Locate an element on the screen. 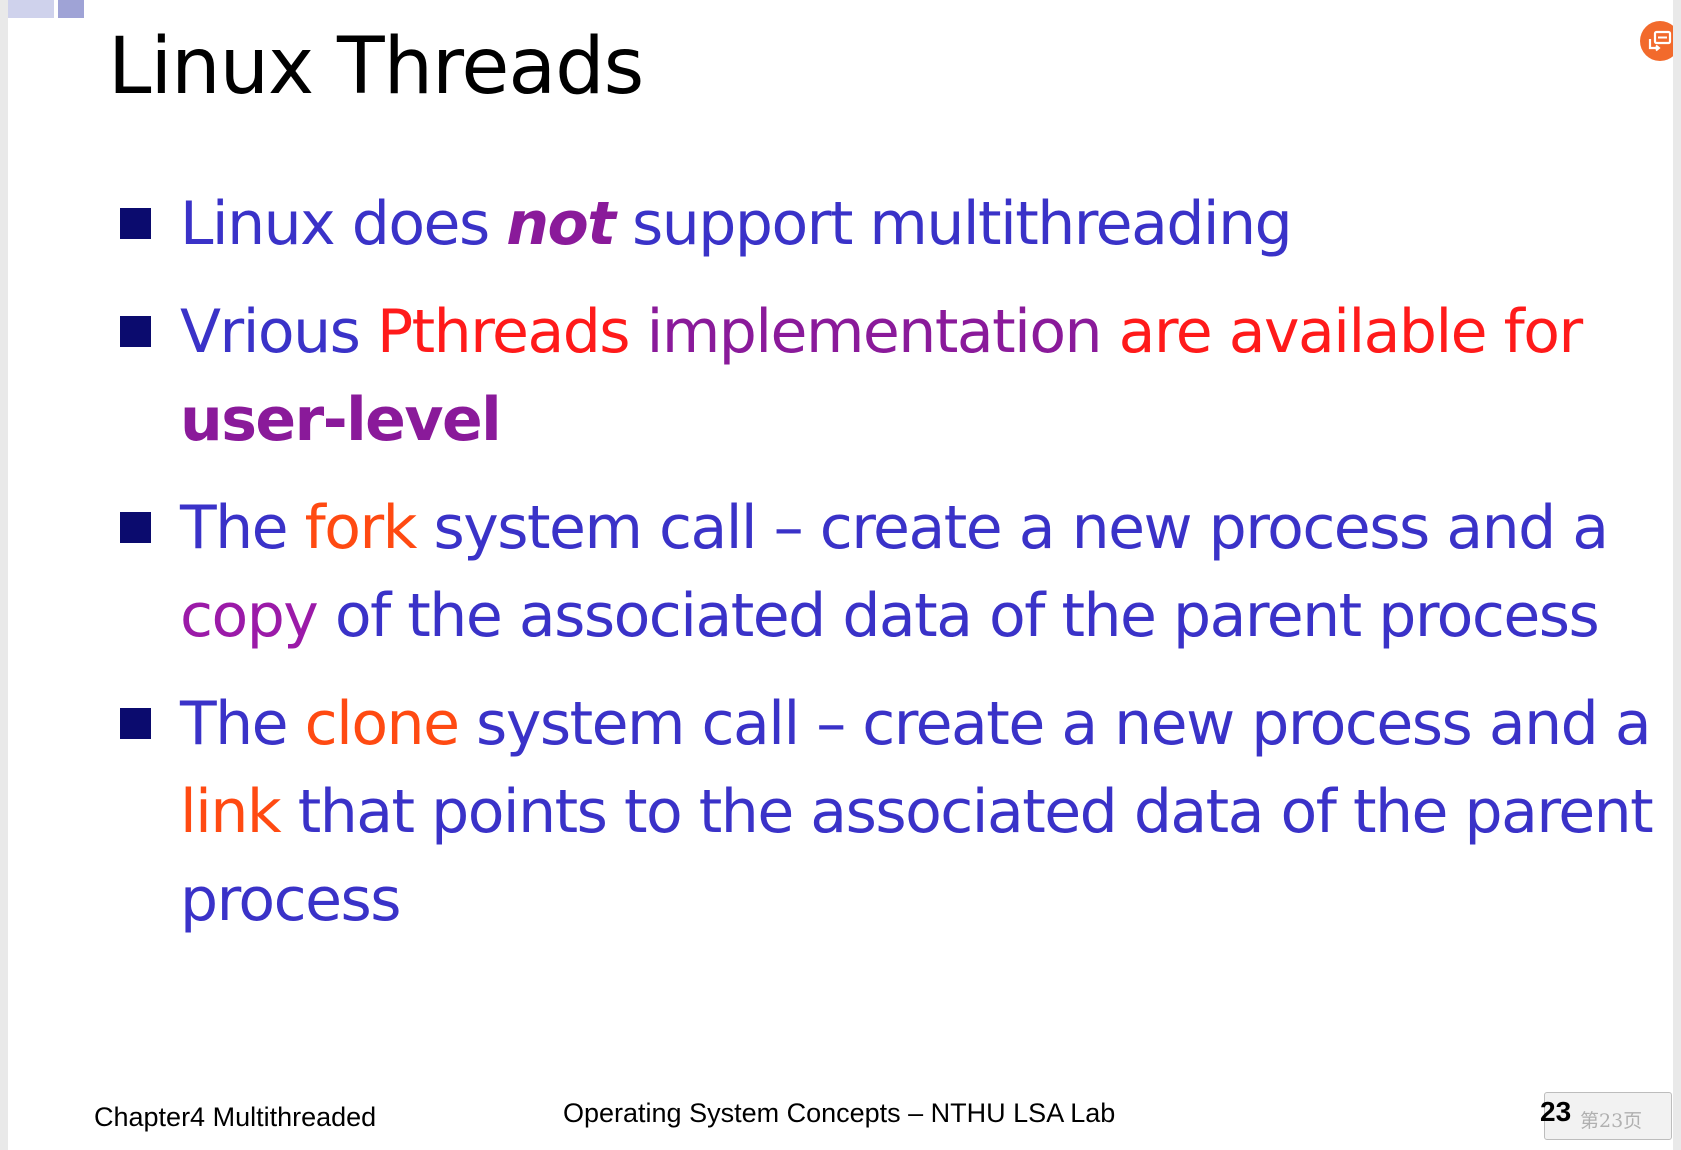 This screenshot has height=1150, width=1681. page-label: 第23页 is located at coordinates (1611, 1121).